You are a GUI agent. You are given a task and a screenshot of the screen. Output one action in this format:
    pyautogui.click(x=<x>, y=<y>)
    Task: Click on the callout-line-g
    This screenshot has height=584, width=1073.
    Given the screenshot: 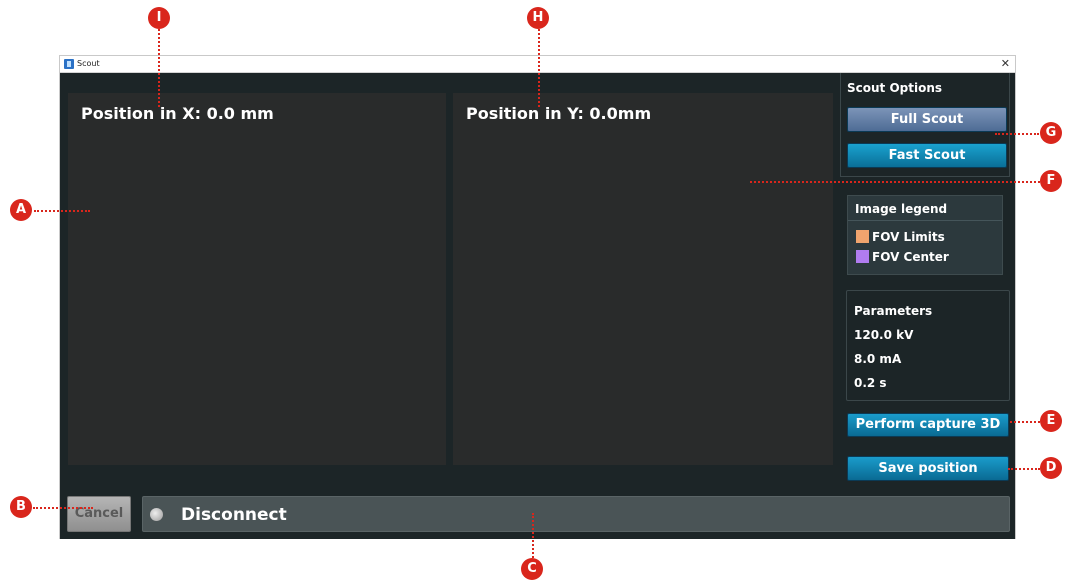 What is the action you would take?
    pyautogui.click(x=1017, y=134)
    